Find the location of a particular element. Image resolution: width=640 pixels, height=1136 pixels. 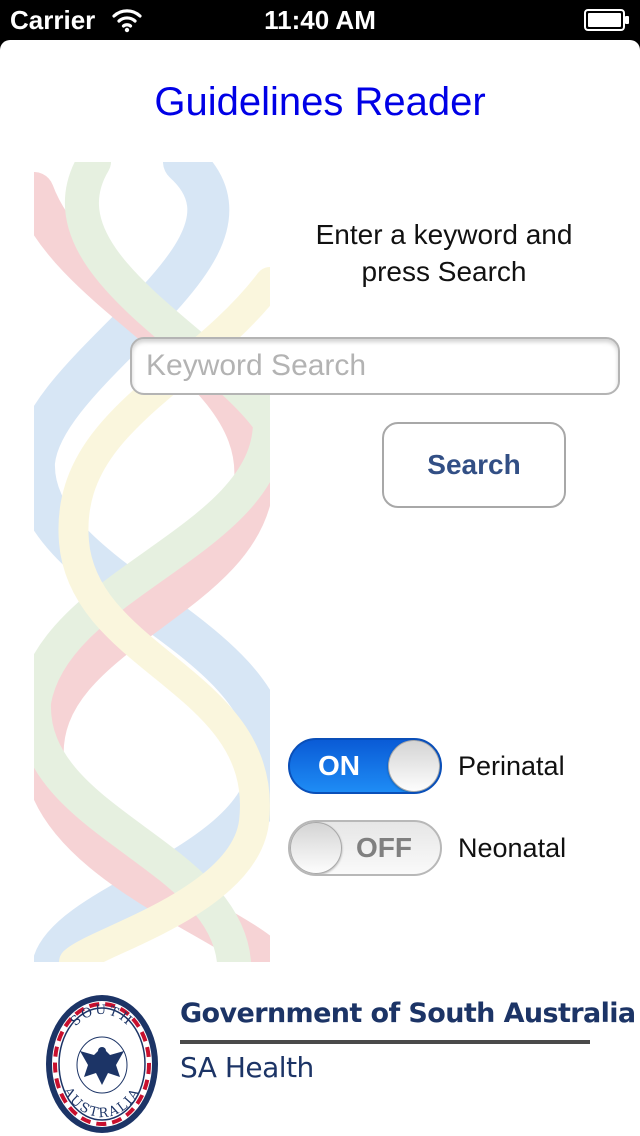

government-name: Government of South Australia is located at coordinates (408, 1013).